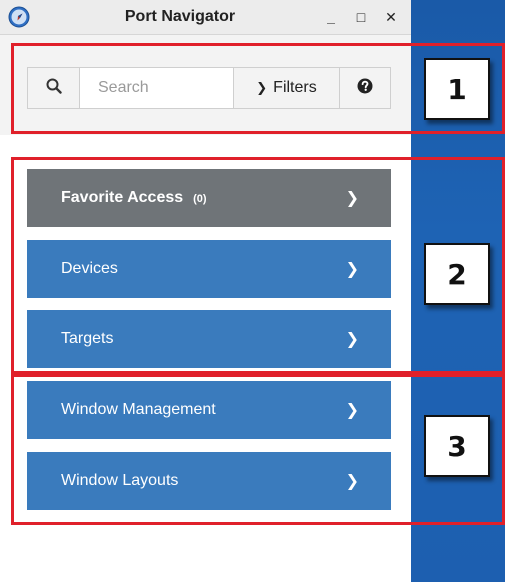 Image resolution: width=505 pixels, height=582 pixels. Describe the element at coordinates (457, 446) in the screenshot. I see `callout-number-3: 3` at that location.